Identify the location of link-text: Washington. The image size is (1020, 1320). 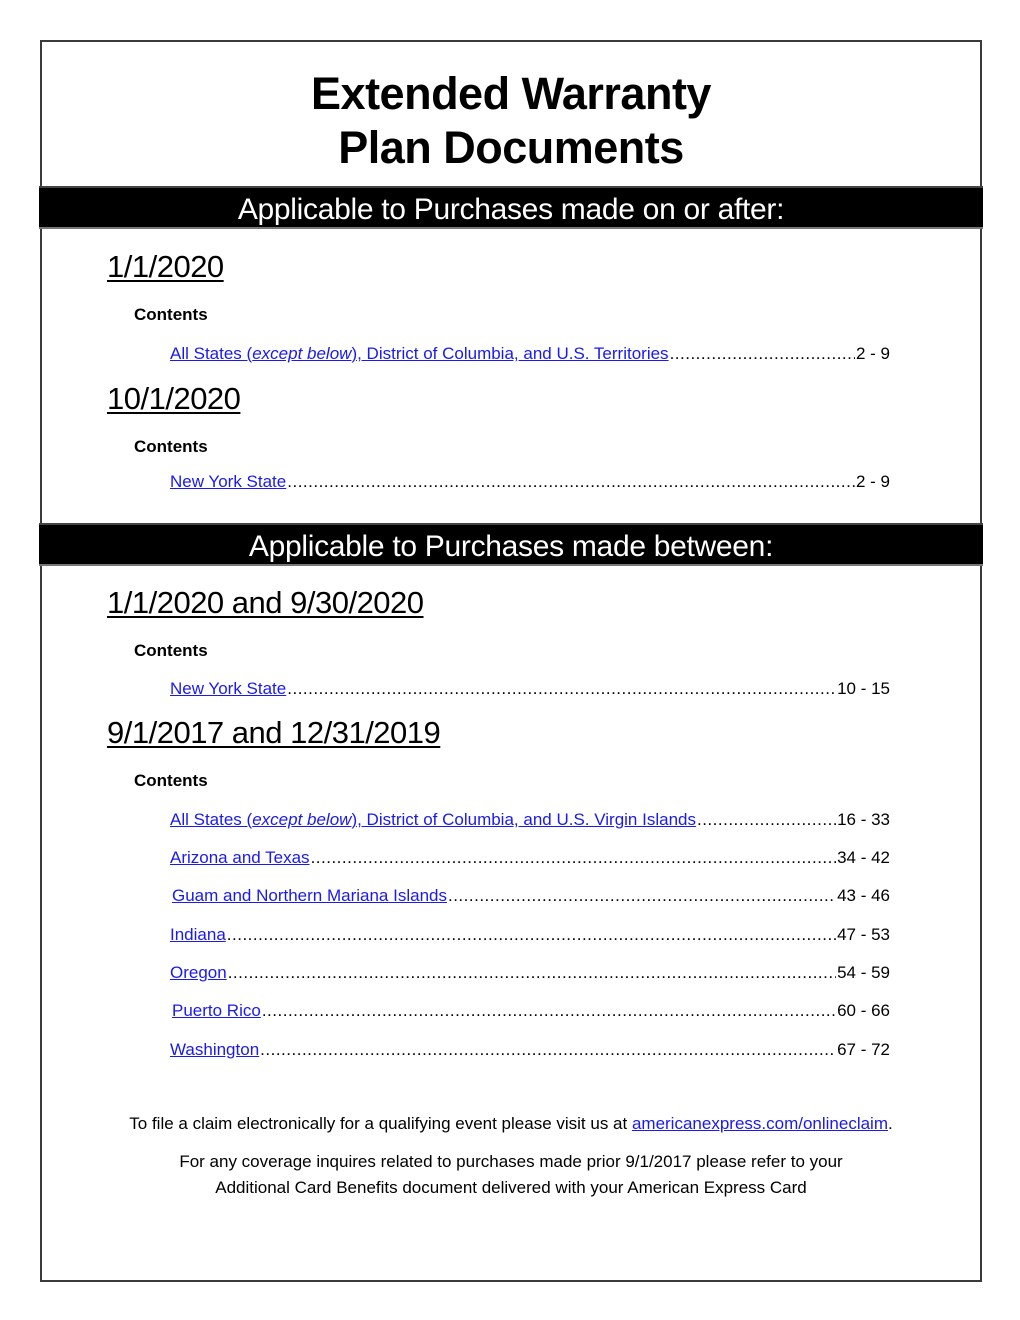
(215, 1049).